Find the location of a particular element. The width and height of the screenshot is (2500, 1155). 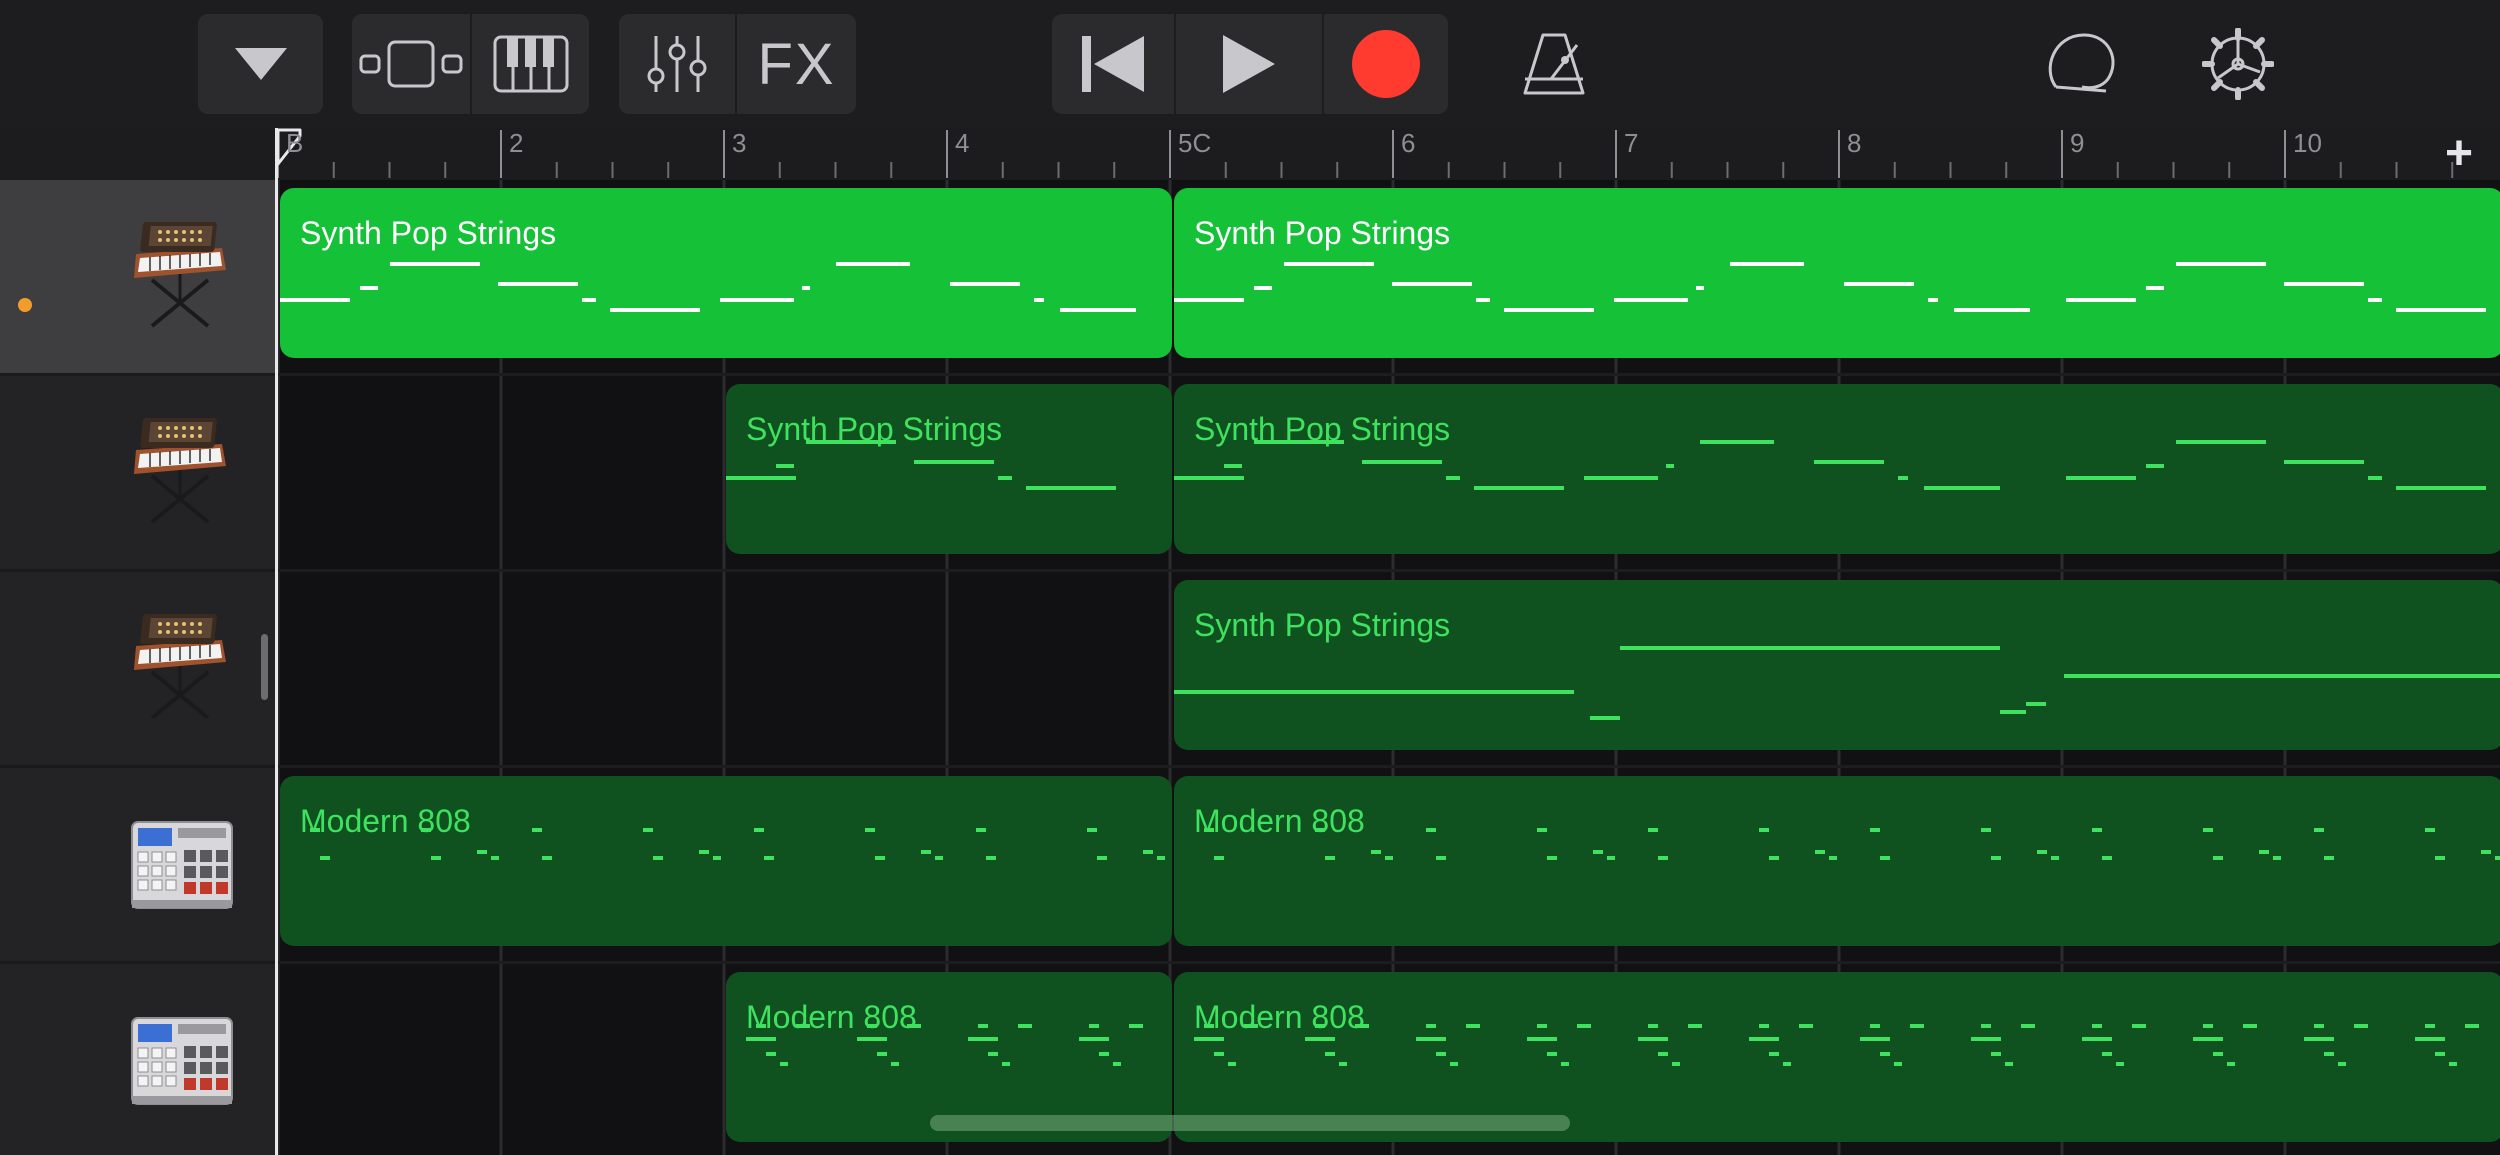

bar-number: 3 is located at coordinates (739, 143).